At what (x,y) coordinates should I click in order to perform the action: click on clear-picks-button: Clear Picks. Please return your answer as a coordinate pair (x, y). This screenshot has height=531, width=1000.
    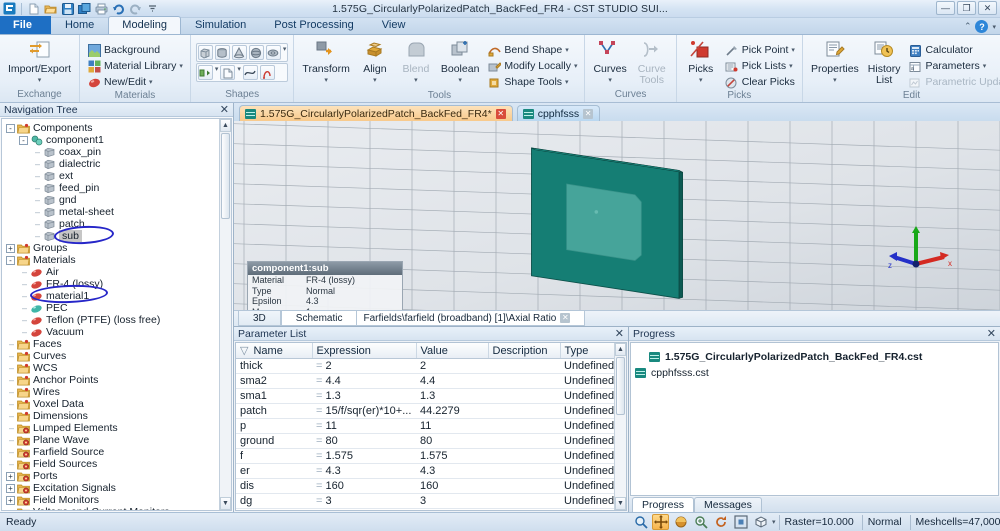
    Looking at the image, I should click on (760, 82).